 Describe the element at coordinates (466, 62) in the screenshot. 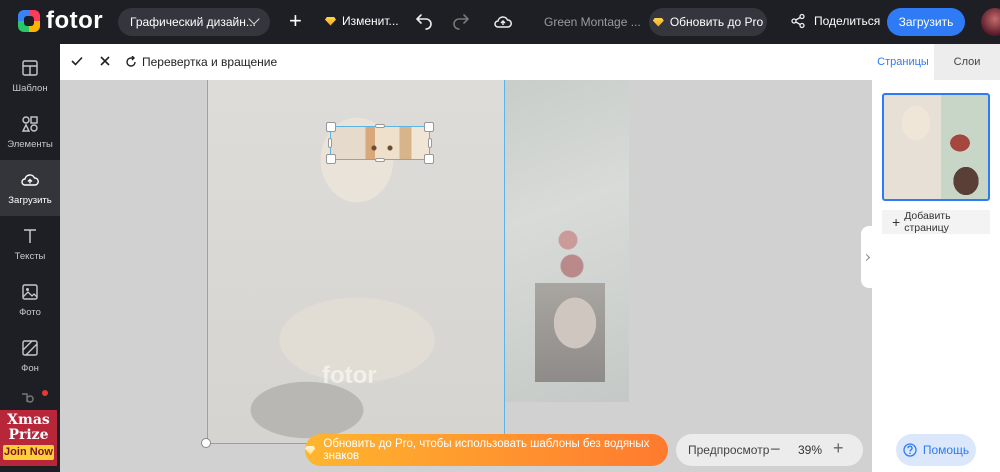

I see `crop-toolbar: Перевертка и вращение` at that location.